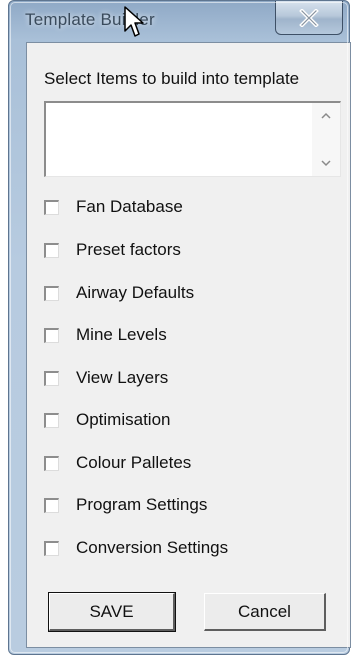 The width and height of the screenshot is (356, 659). I want to click on close-icon, so click(309, 17).